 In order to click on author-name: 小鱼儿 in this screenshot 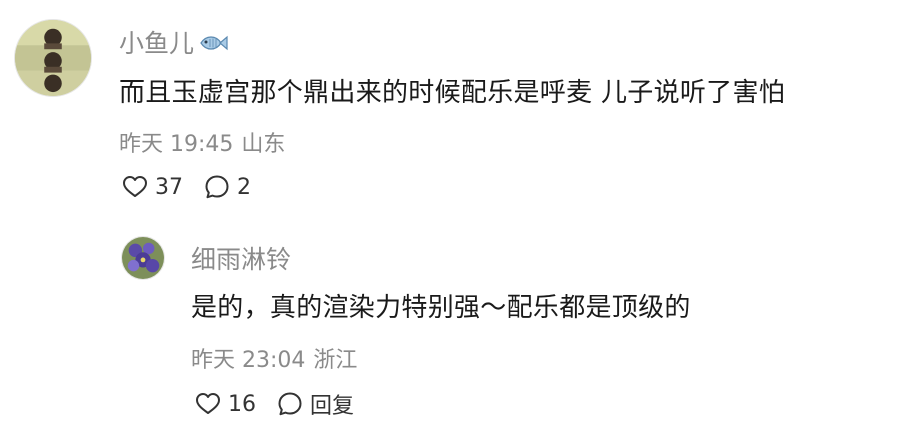, I will do `click(157, 43)`.